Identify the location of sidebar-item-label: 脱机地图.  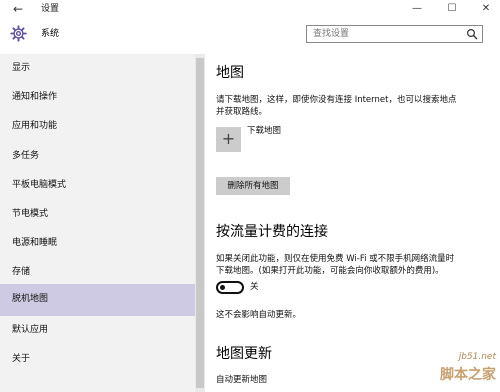
(30, 299).